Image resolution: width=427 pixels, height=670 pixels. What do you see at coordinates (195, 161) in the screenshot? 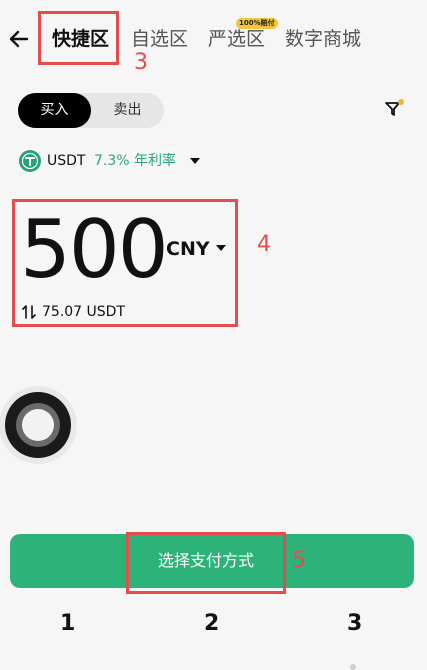
I see `caret-down-icon` at bounding box center [195, 161].